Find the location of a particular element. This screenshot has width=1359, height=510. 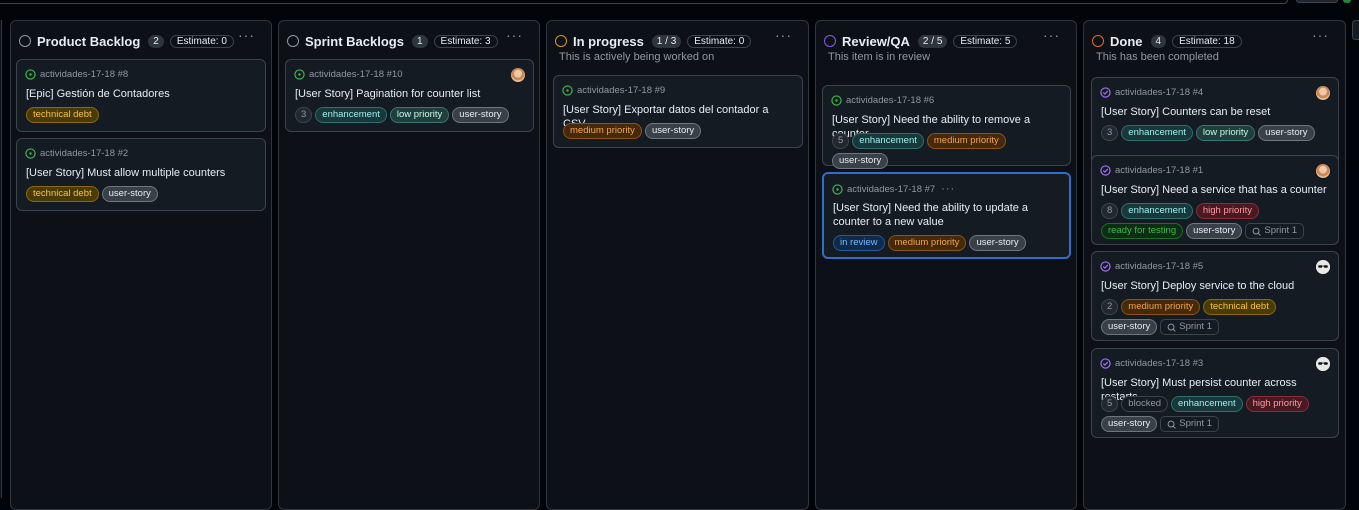

issue-title: [User Story] Pagination for counter list is located at coordinates (410, 94).